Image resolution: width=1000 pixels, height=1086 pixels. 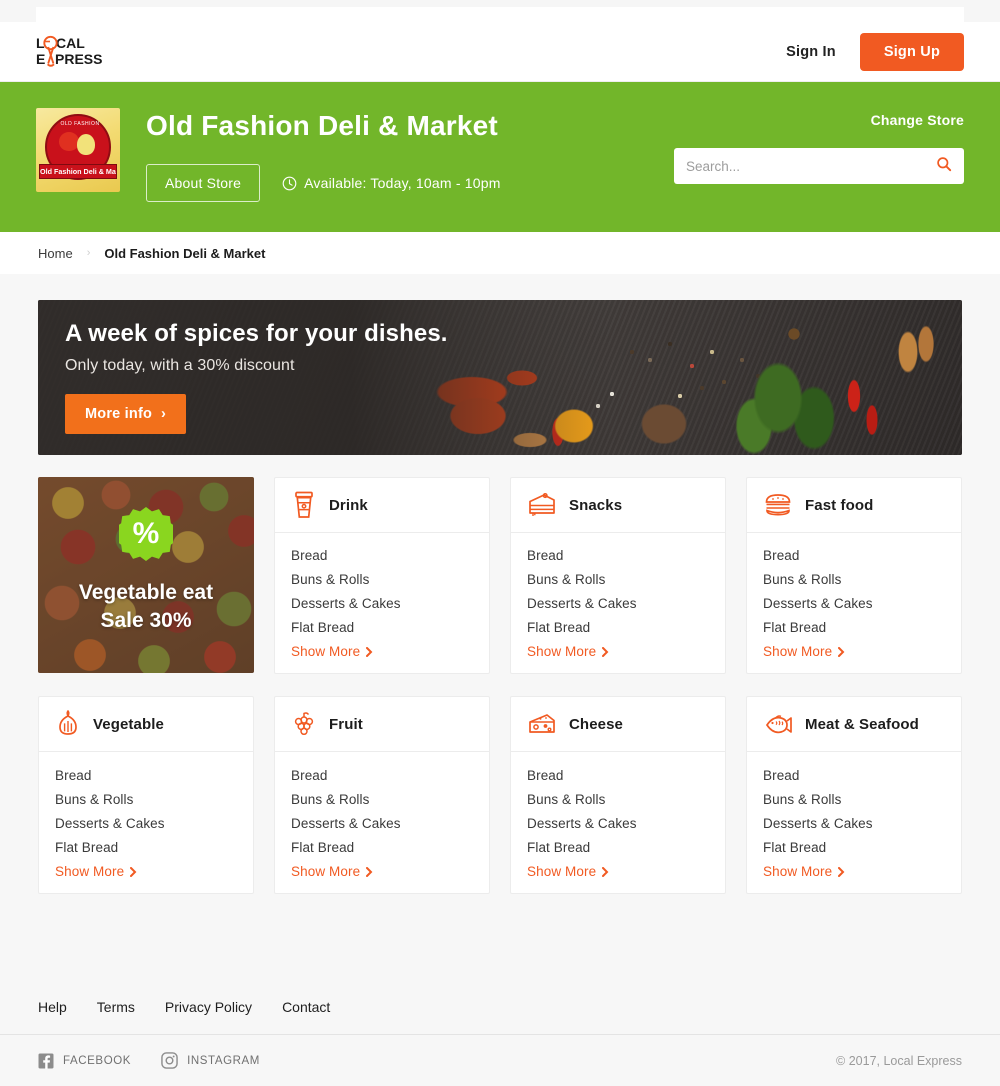 What do you see at coordinates (596, 724) in the screenshot?
I see `category-name: Cheese` at bounding box center [596, 724].